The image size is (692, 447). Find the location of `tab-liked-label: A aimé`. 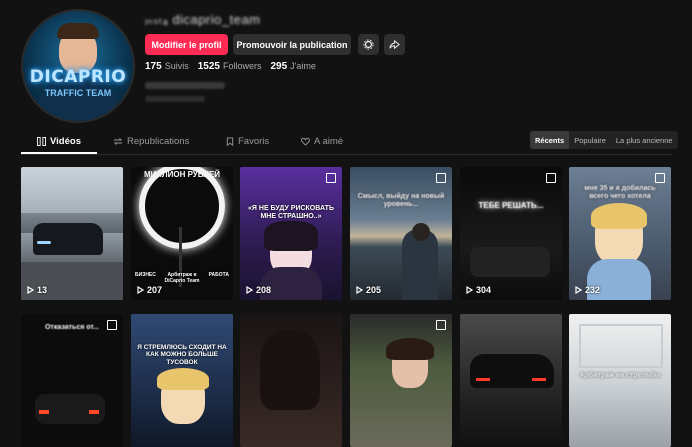

tab-liked-label: A aimé is located at coordinates (329, 141).